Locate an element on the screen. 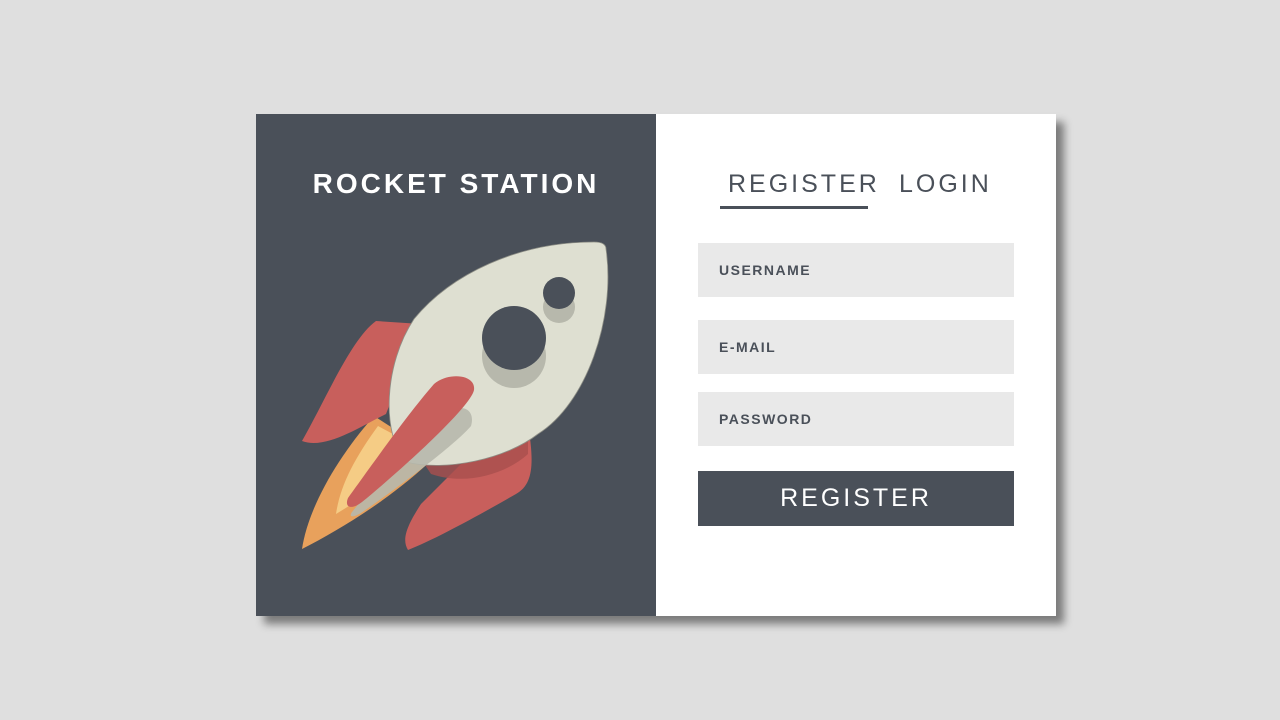 This screenshot has height=720, width=1280. username-field is located at coordinates (856, 270).